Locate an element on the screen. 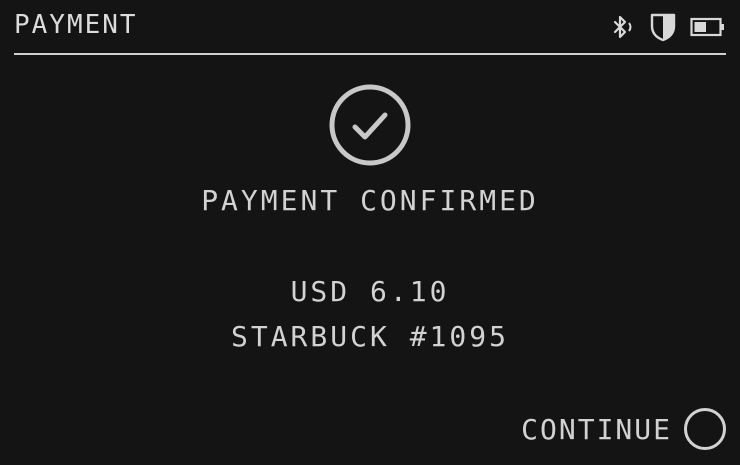  merchant-name: STARBUCK #1095 is located at coordinates (369, 336).